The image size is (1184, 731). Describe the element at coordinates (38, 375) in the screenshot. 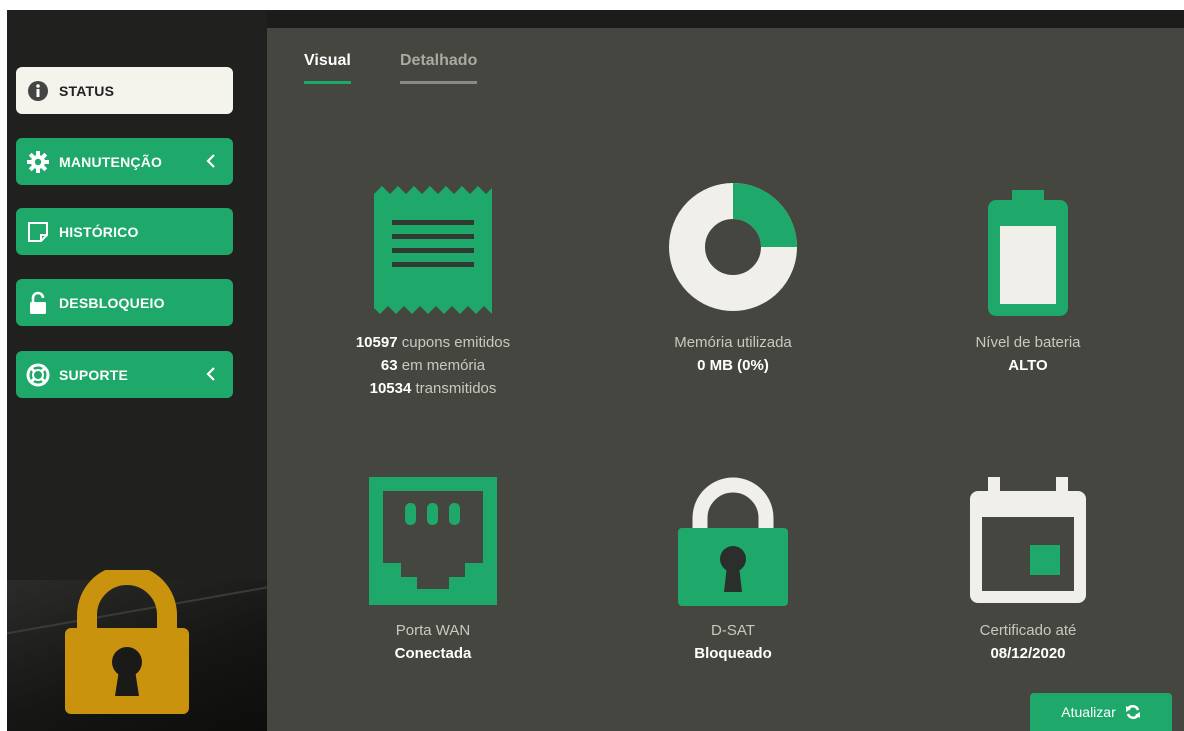

I see `lifebuoy-icon` at that location.